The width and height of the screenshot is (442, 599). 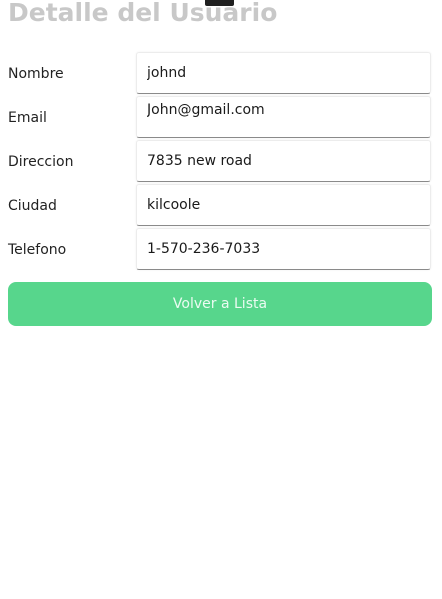 I want to click on email-field, so click(x=283, y=117).